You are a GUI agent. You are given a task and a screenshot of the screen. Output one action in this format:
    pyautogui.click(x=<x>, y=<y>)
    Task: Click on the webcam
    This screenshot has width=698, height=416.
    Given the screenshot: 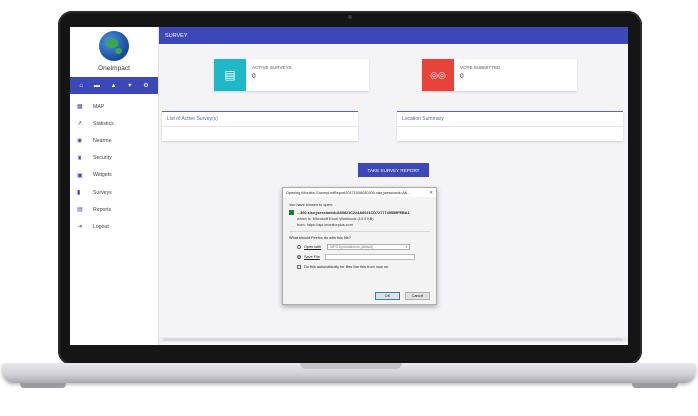 What is the action you would take?
    pyautogui.click(x=350, y=17)
    